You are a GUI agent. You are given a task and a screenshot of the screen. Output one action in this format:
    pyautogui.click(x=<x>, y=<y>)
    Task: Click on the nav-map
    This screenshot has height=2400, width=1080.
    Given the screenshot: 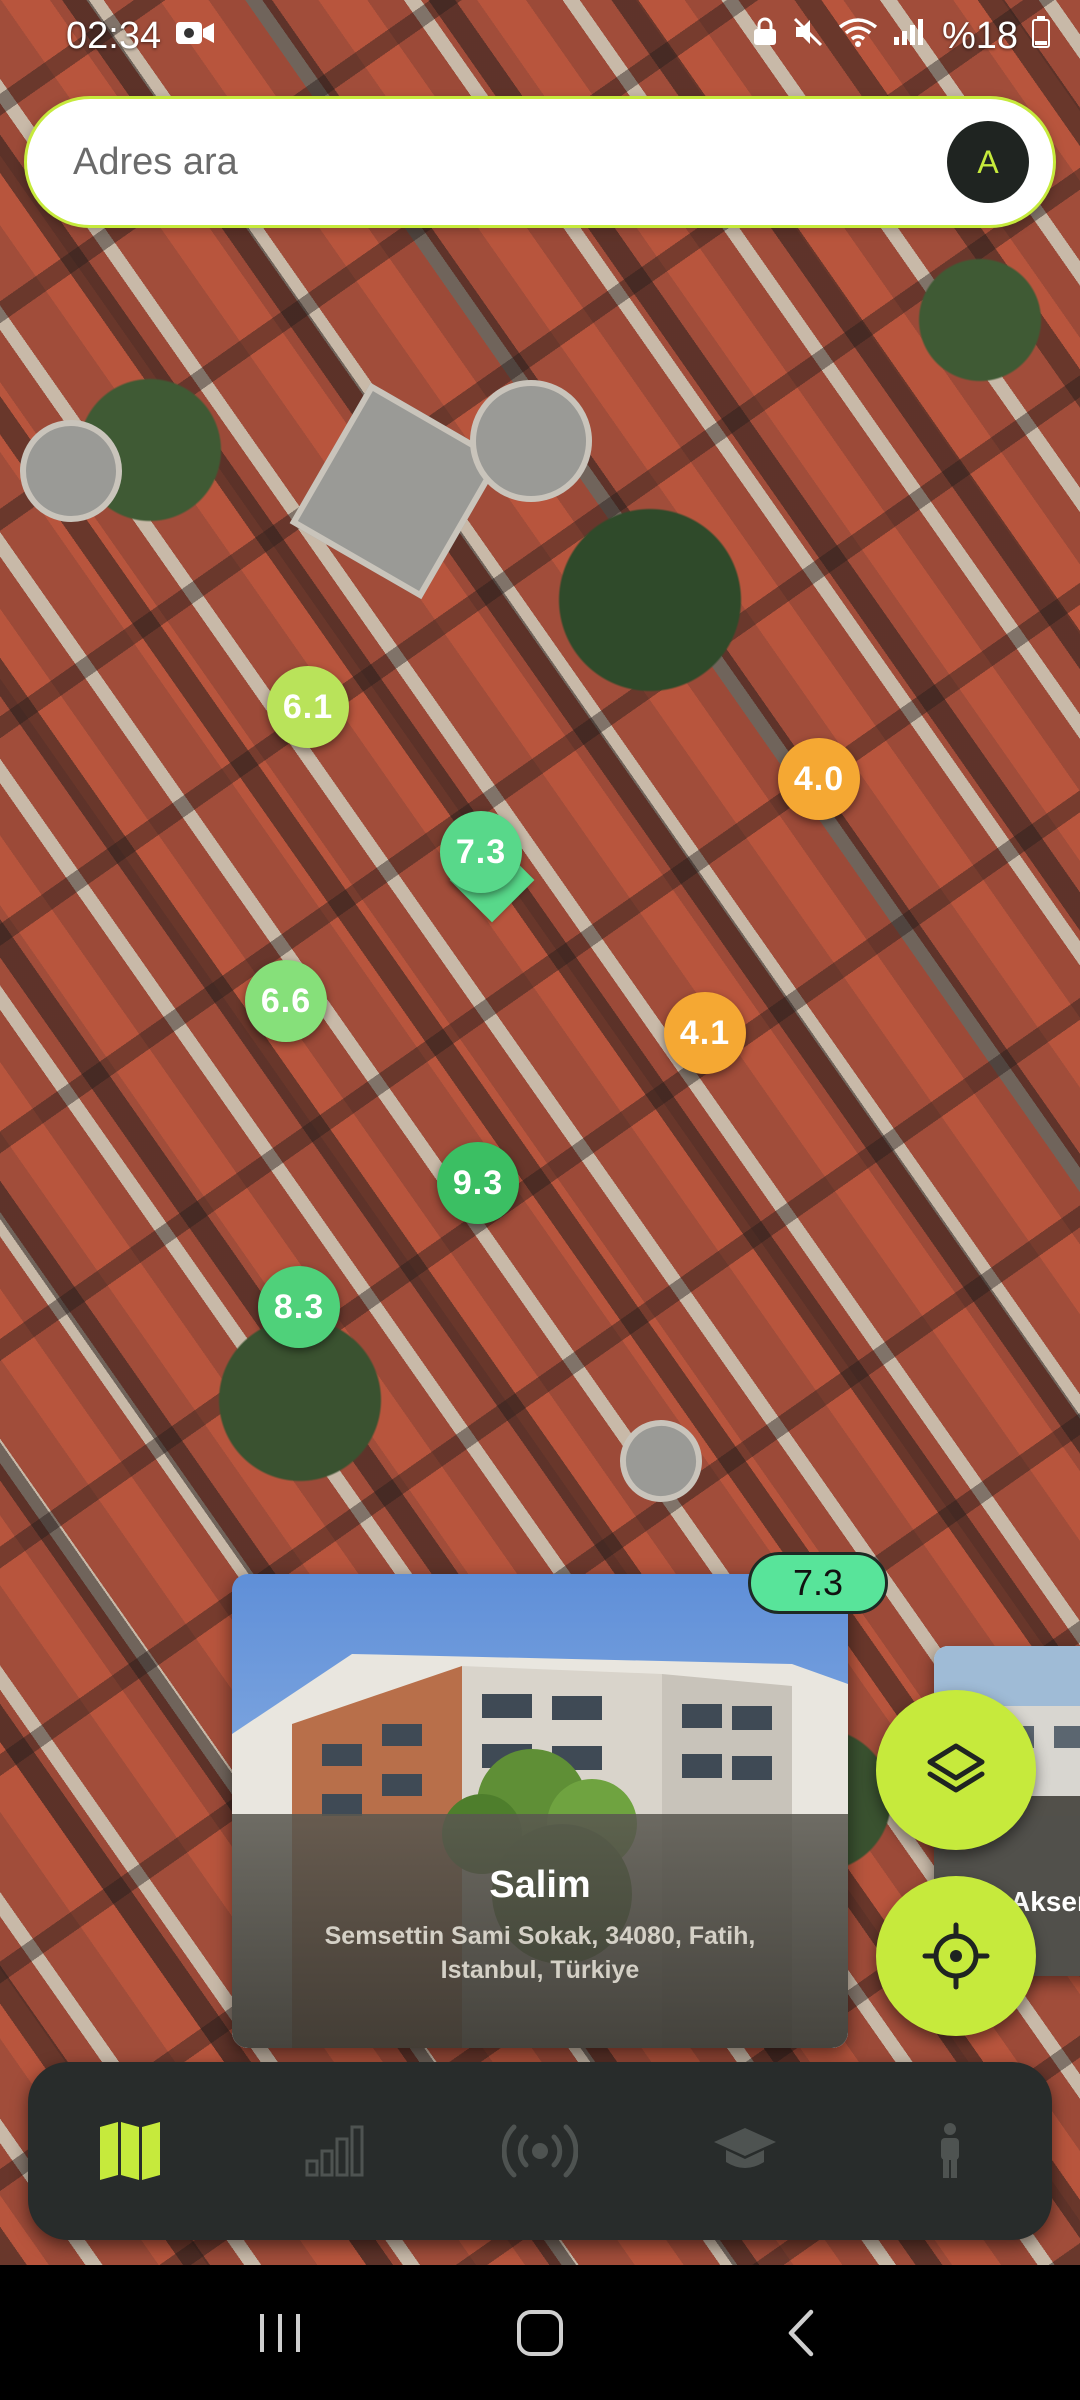 What is the action you would take?
    pyautogui.click(x=130, y=2151)
    